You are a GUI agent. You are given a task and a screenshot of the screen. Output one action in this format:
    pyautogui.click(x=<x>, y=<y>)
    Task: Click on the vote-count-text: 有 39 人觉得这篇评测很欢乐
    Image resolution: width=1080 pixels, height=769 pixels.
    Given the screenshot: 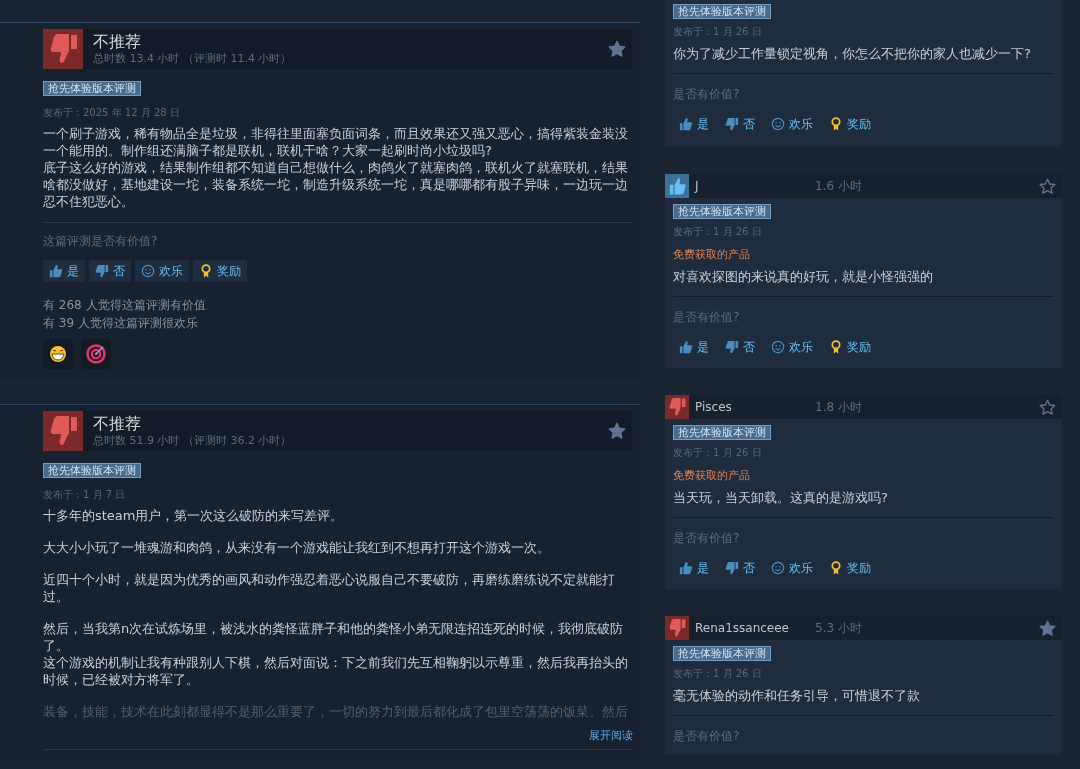 What is the action you would take?
    pyautogui.click(x=121, y=323)
    